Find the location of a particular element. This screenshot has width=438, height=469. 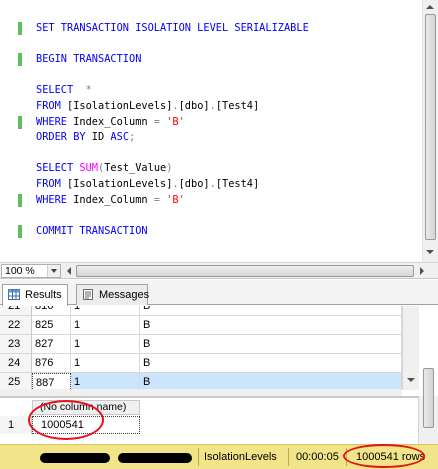

cell-id: 825 is located at coordinates (51, 325).